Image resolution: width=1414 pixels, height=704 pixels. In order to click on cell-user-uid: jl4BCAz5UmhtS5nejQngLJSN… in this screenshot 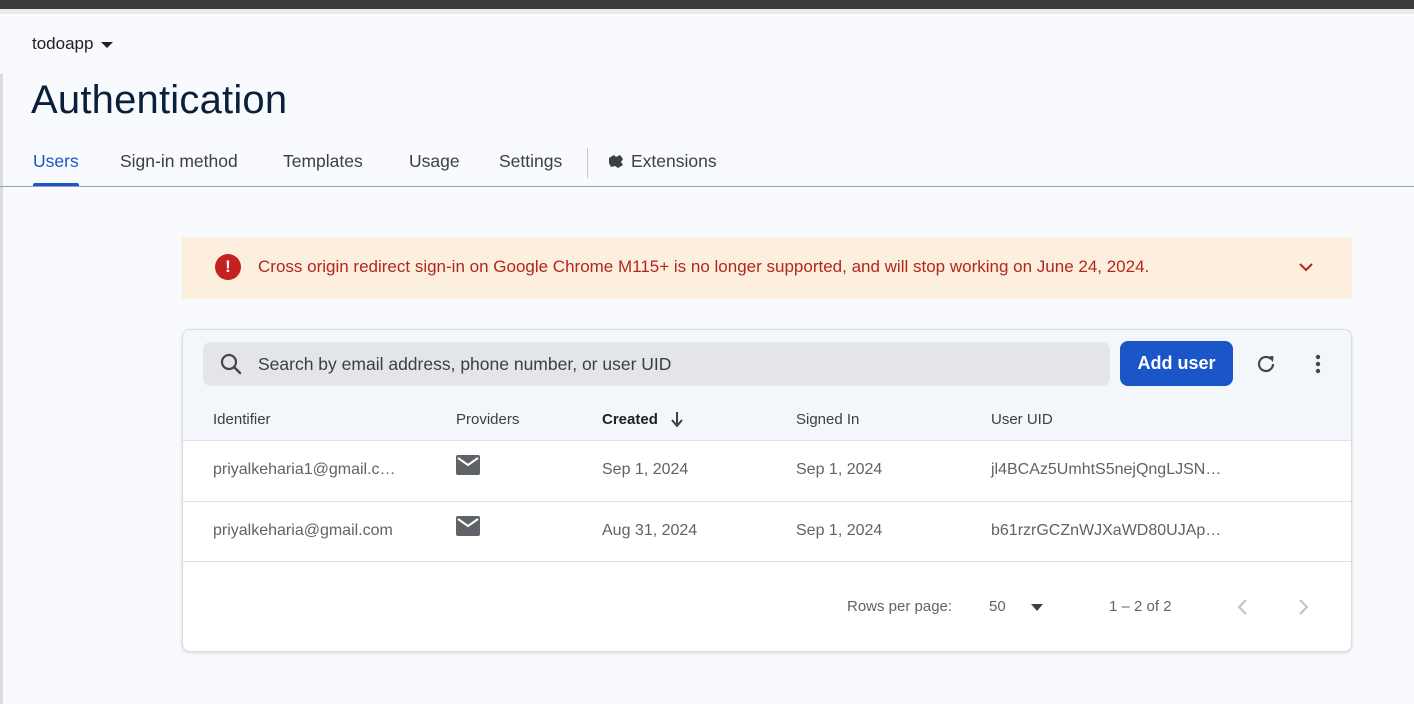, I will do `click(1106, 469)`.